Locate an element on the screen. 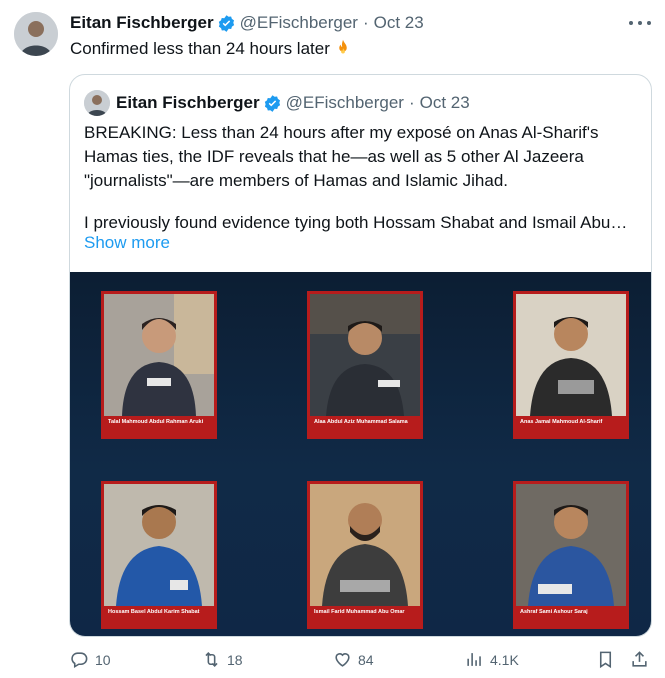 The image size is (665, 678). bookmark-button is located at coordinates (605, 659).